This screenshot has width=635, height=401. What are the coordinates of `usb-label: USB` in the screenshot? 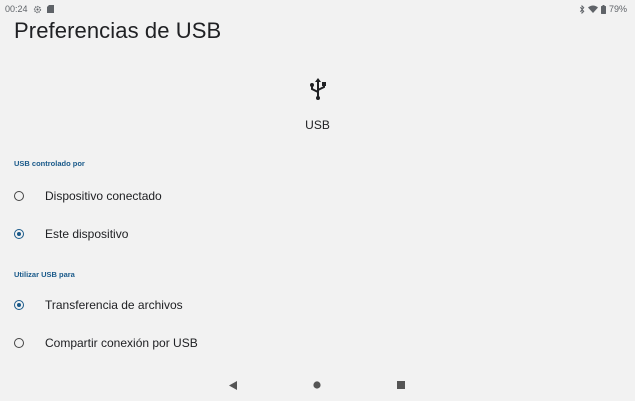 It's located at (317, 125).